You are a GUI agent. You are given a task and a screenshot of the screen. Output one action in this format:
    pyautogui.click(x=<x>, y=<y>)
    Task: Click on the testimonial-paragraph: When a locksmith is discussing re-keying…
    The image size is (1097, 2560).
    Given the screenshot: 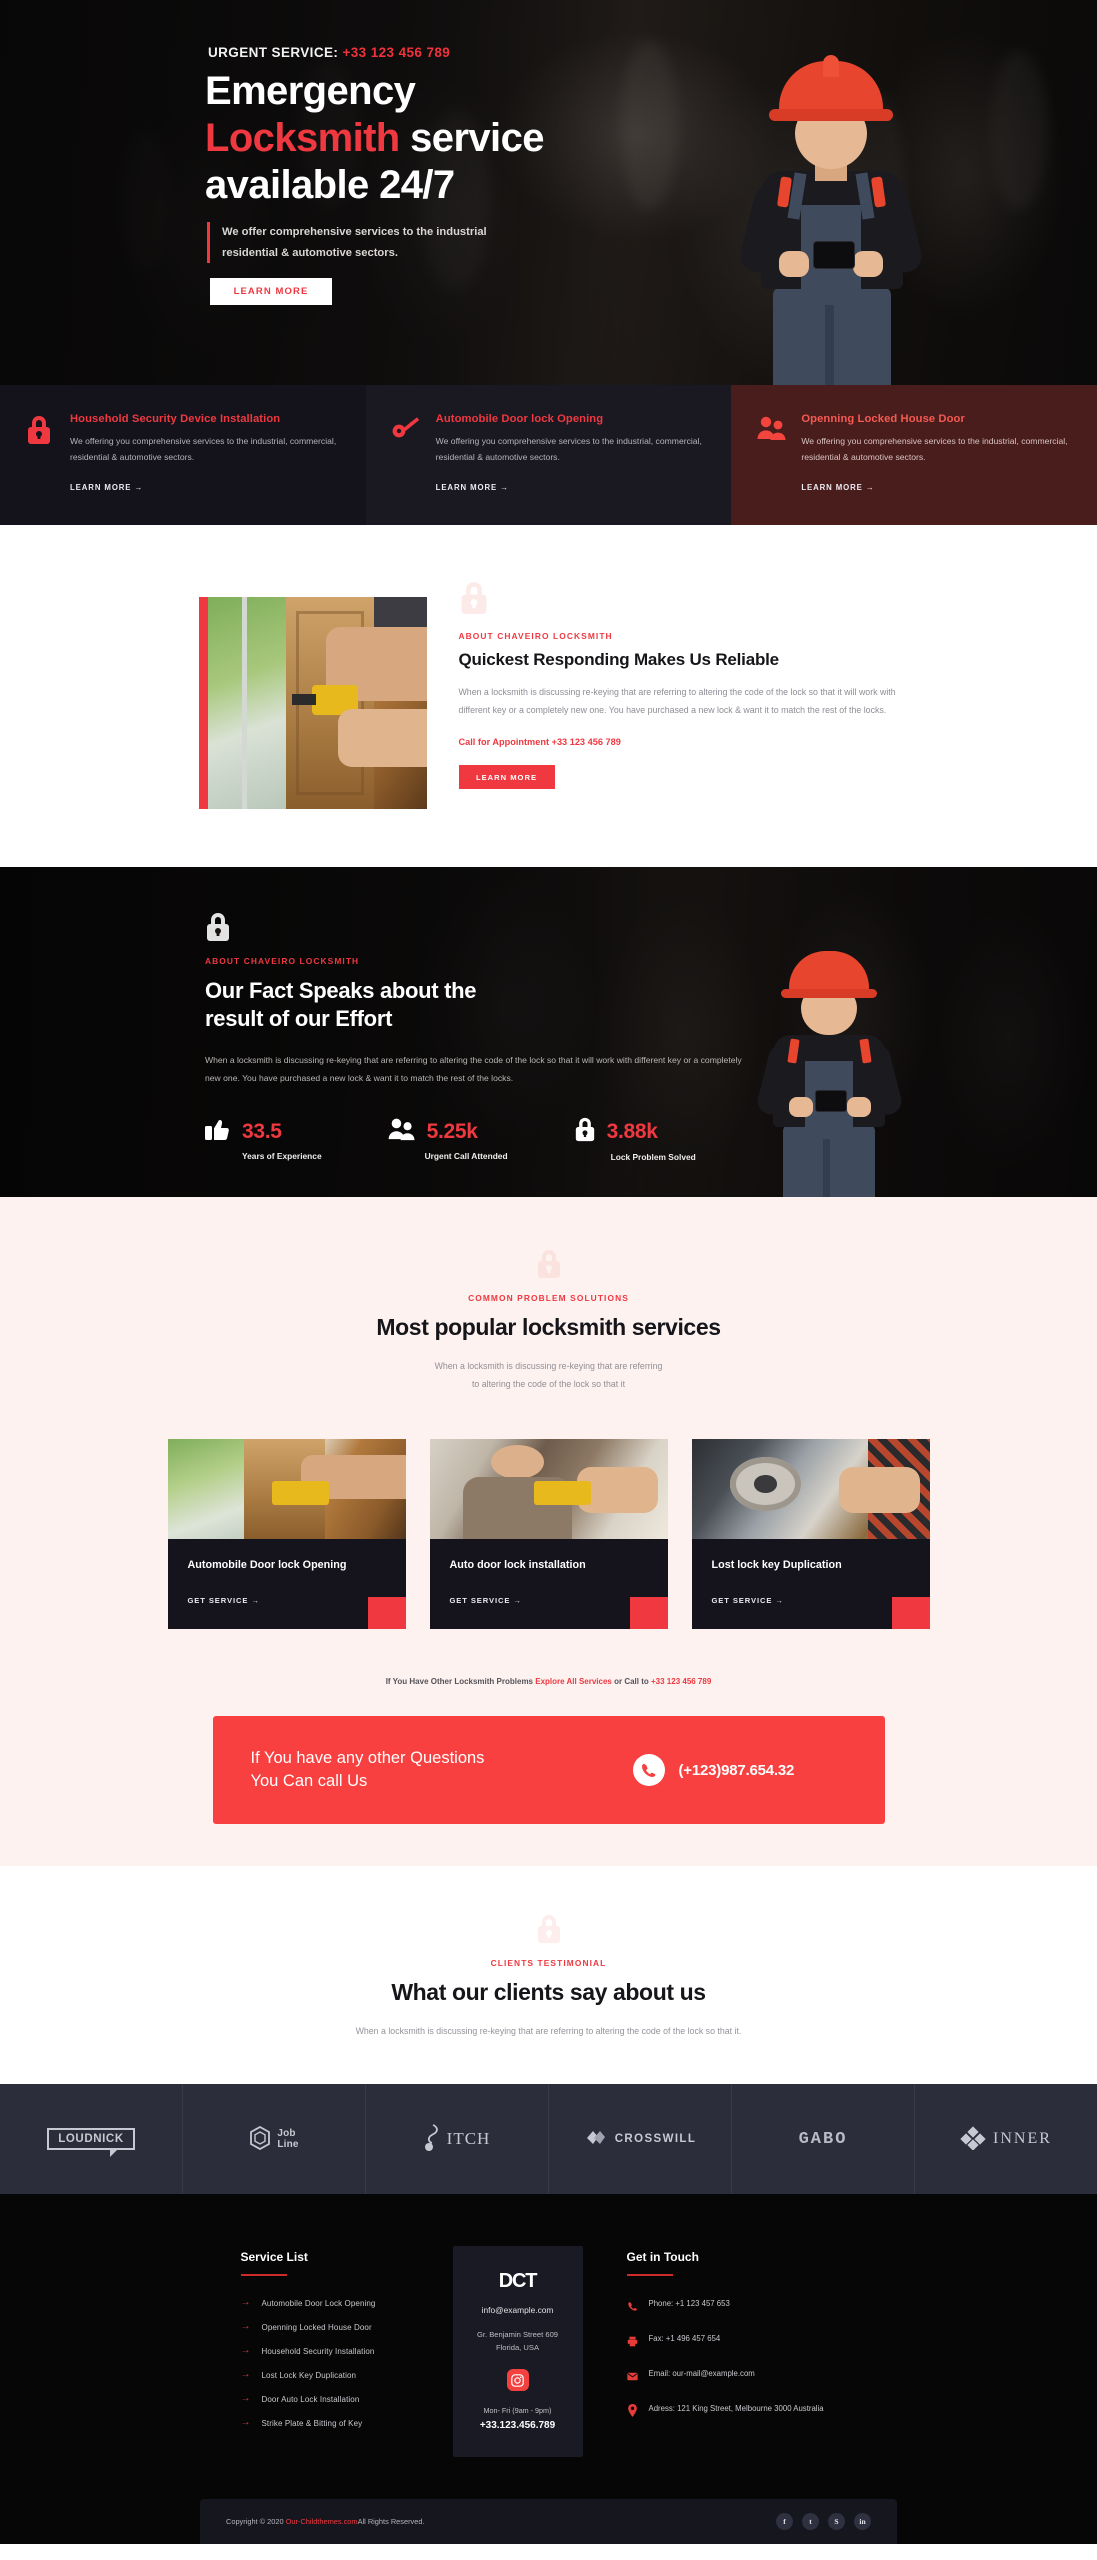 What is the action you would take?
    pyautogui.click(x=548, y=2031)
    